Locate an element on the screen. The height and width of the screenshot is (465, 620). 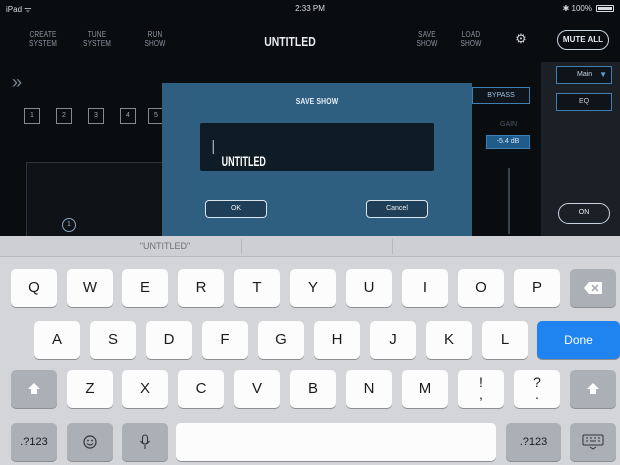
gain-fader is located at coordinates (509, 201).